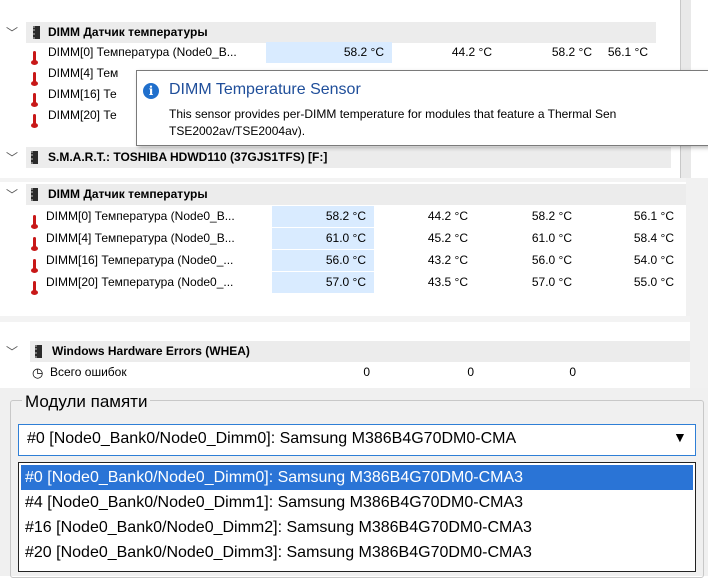 The width and height of the screenshot is (708, 578). Describe the element at coordinates (470, 372) in the screenshot. I see `whea-value-2: 0` at that location.